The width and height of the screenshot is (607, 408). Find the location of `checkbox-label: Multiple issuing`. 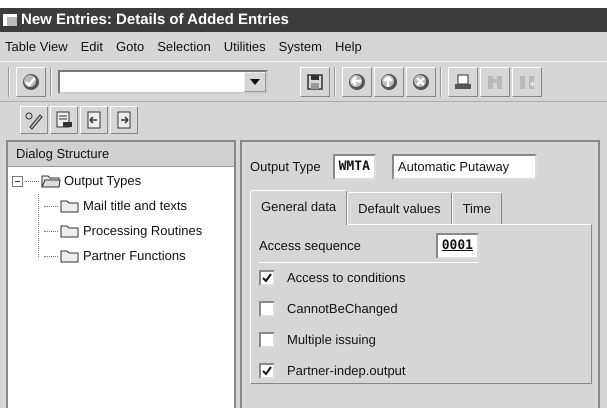

checkbox-label: Multiple issuing is located at coordinates (331, 340).